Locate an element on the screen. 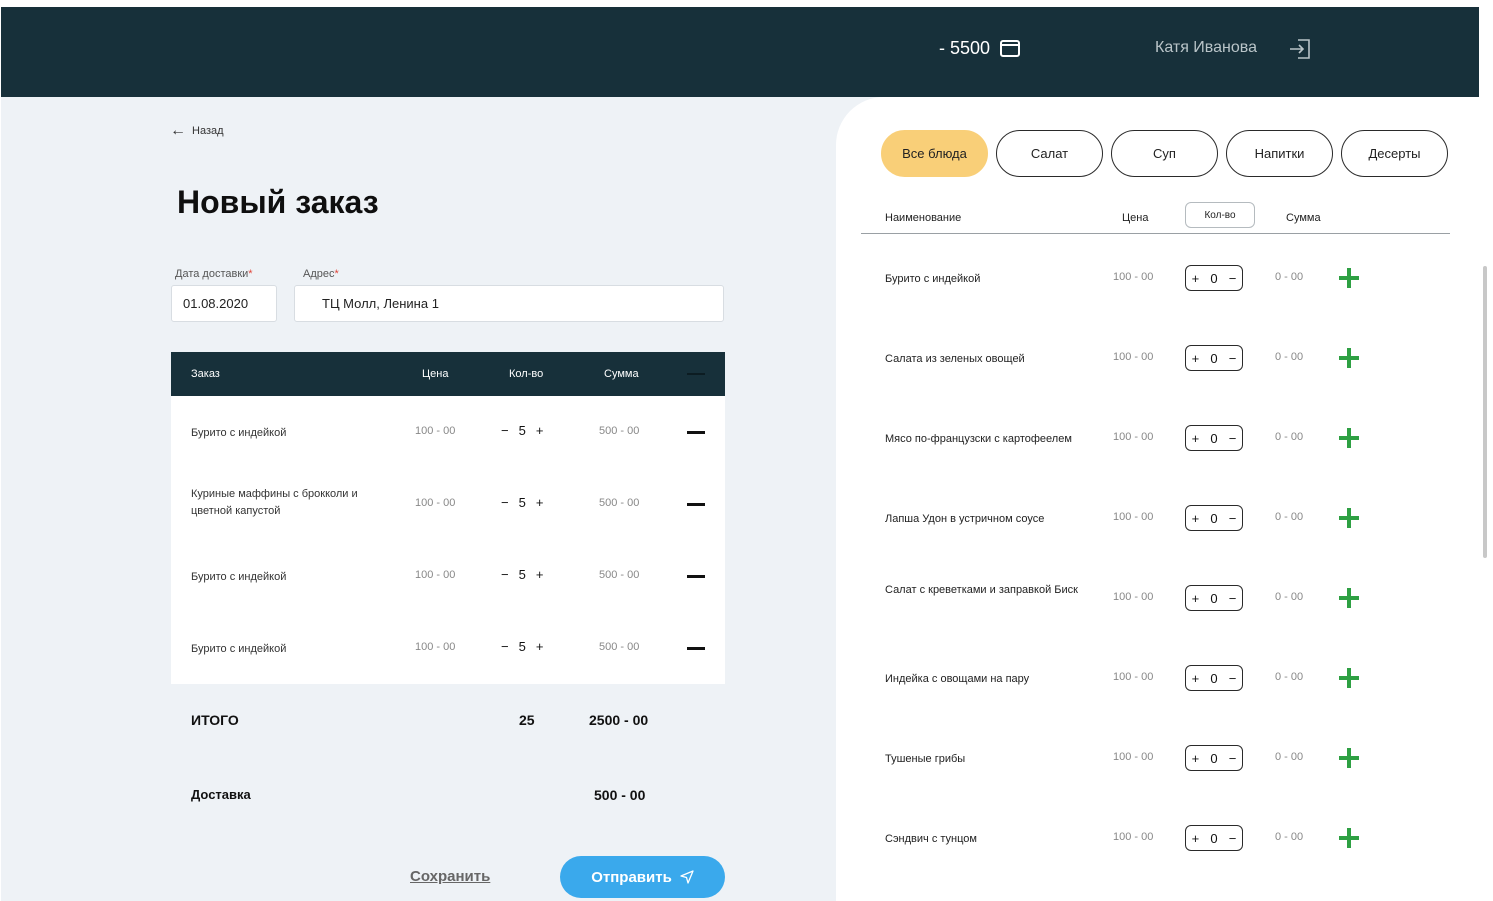 The image size is (1493, 901). save-button: Сохранить is located at coordinates (450, 876).